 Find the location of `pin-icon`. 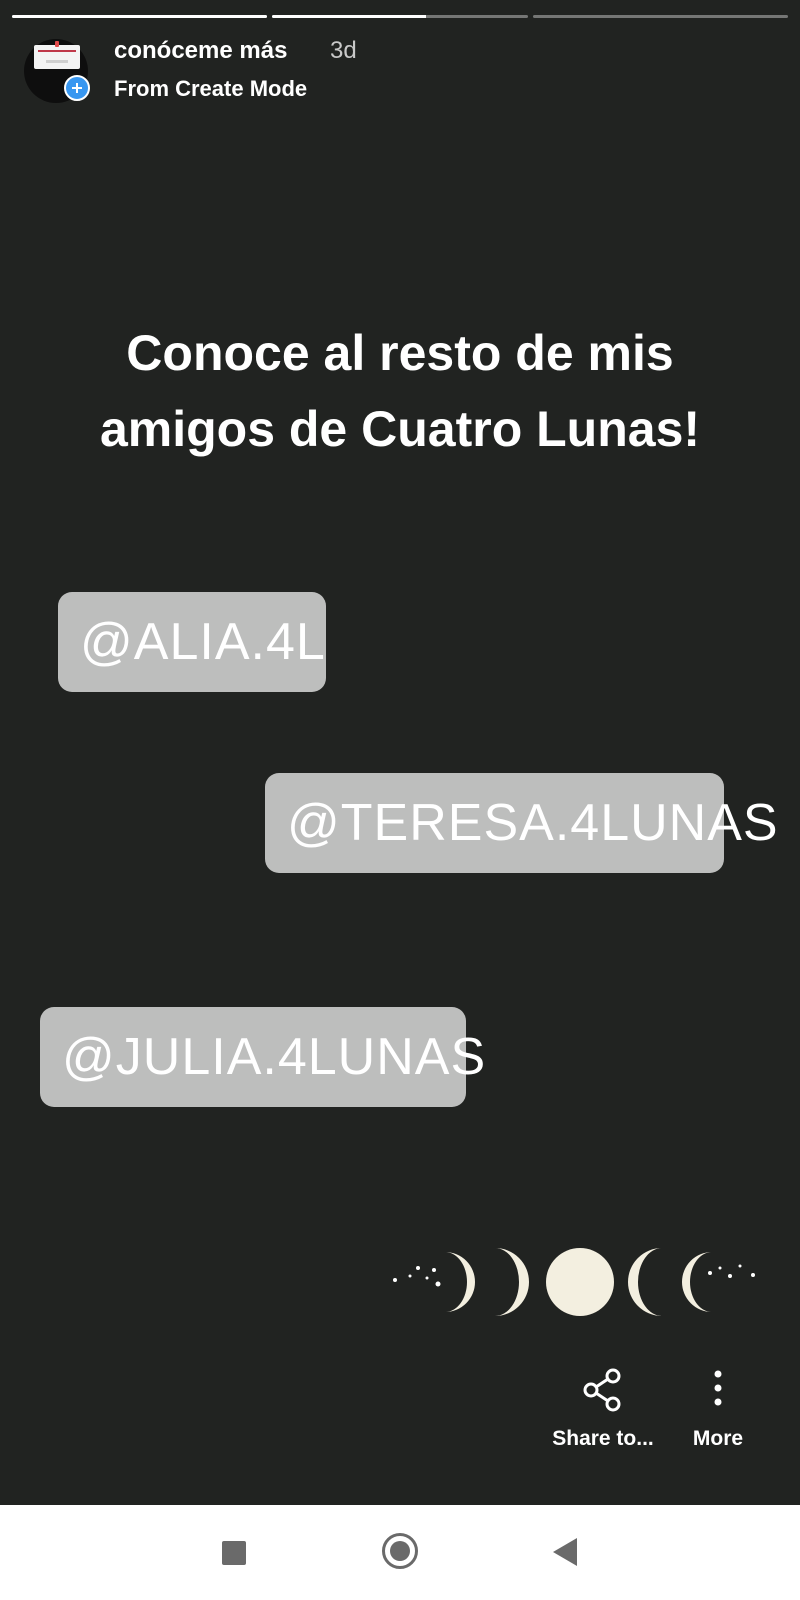

pin-icon is located at coordinates (57, 44).